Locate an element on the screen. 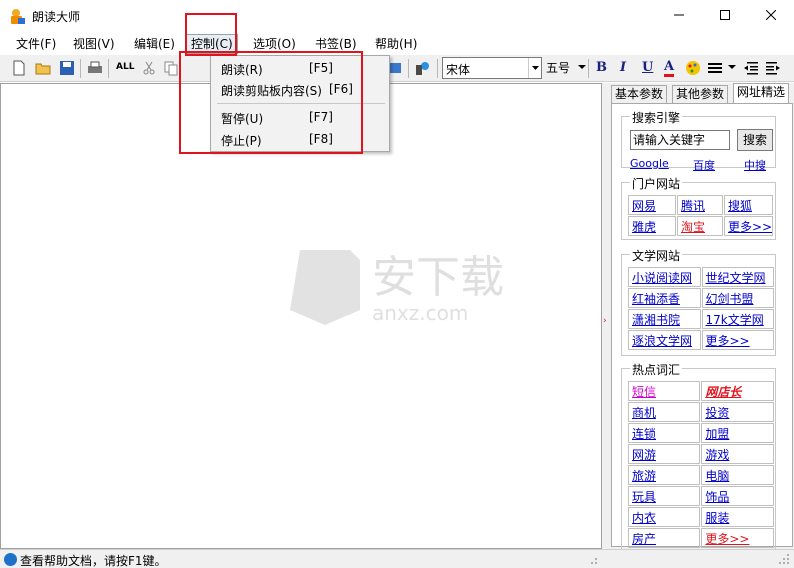  menu-help: 帮助(H) is located at coordinates (396, 44).